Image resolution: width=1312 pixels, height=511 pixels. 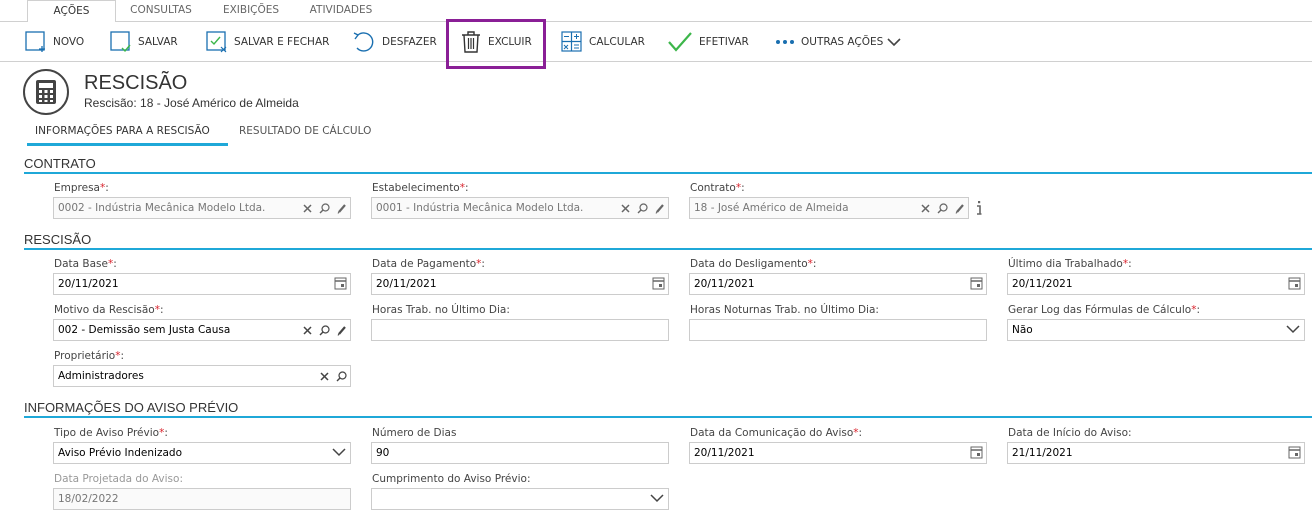 What do you see at coordinates (71, 11) in the screenshot?
I see `tab-acoes: AÇÕES` at bounding box center [71, 11].